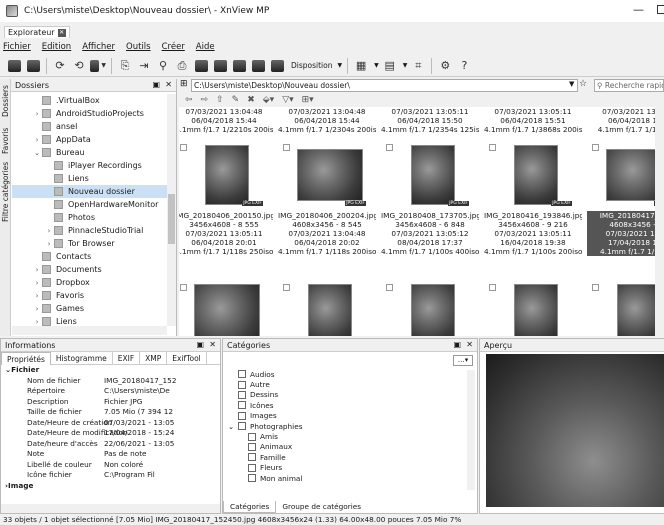  What do you see at coordinates (60, 66) in the screenshot?
I see `refresh-icon: ⟳` at bounding box center [60, 66].